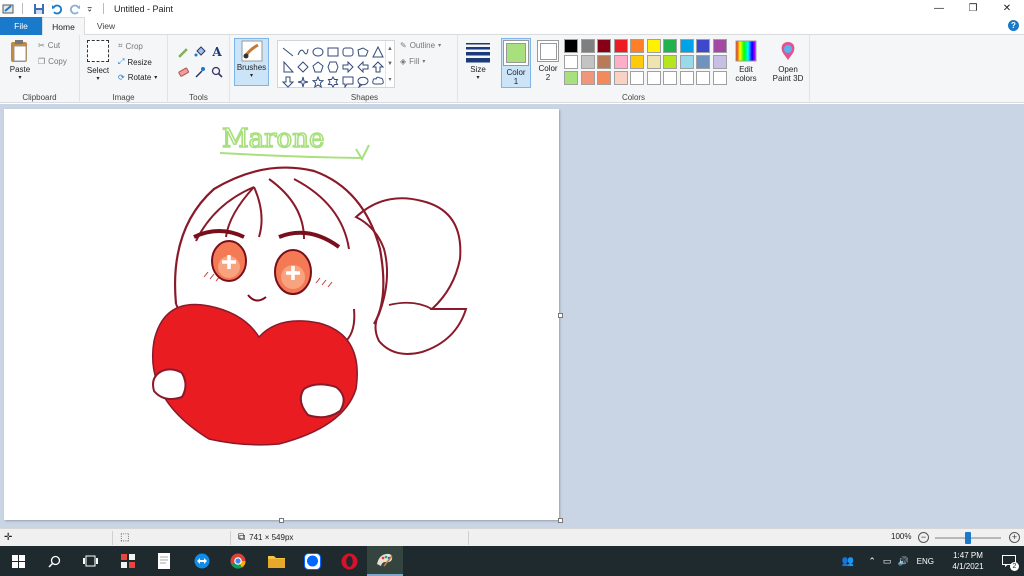 The height and width of the screenshot is (576, 1024). Describe the element at coordinates (560, 520) in the screenshot. I see `resize-handle-corner` at that location.